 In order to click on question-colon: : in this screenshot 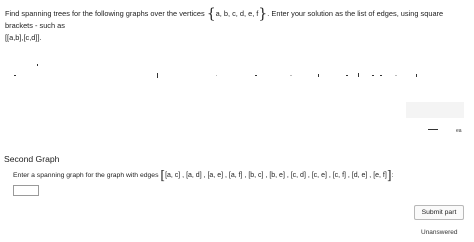, I will do `click(392, 175)`.